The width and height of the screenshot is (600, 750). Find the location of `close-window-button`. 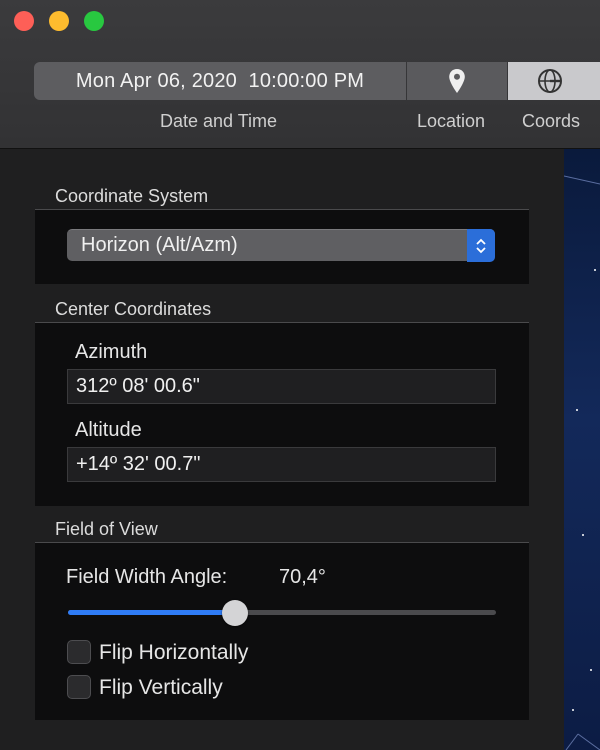

close-window-button is located at coordinates (24, 21).